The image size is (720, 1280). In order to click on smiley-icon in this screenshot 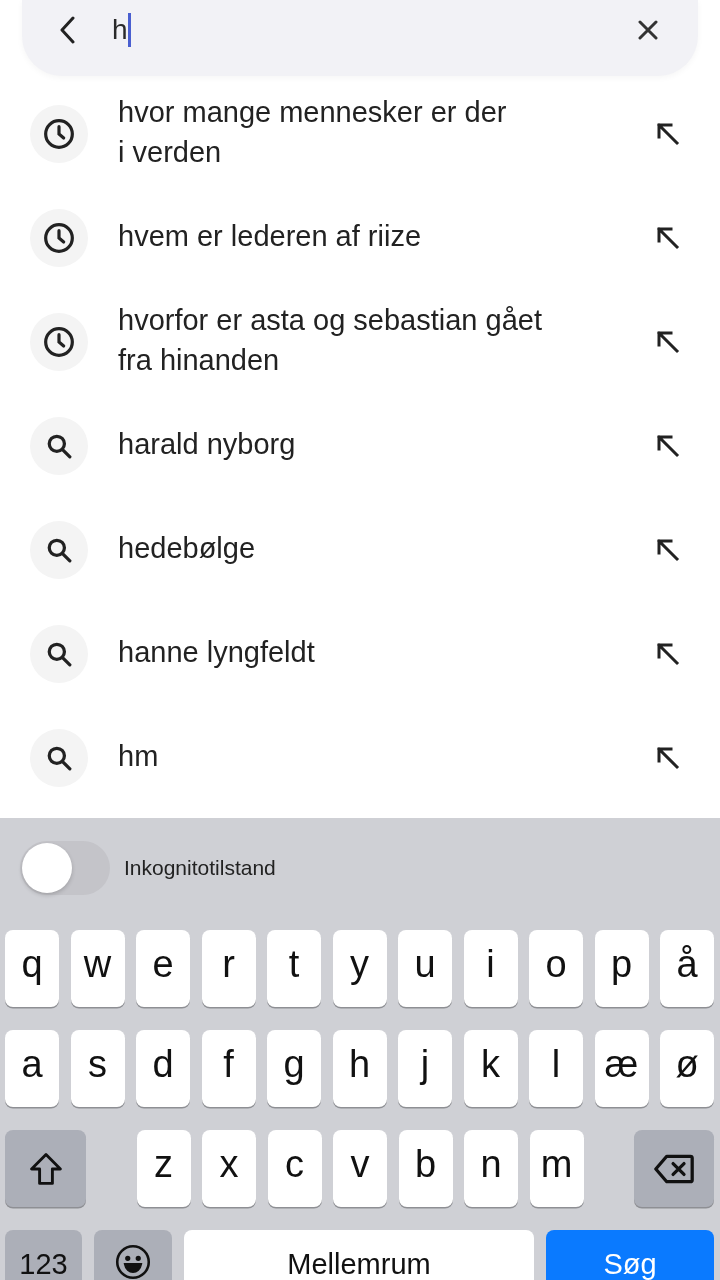, I will do `click(133, 1262)`.